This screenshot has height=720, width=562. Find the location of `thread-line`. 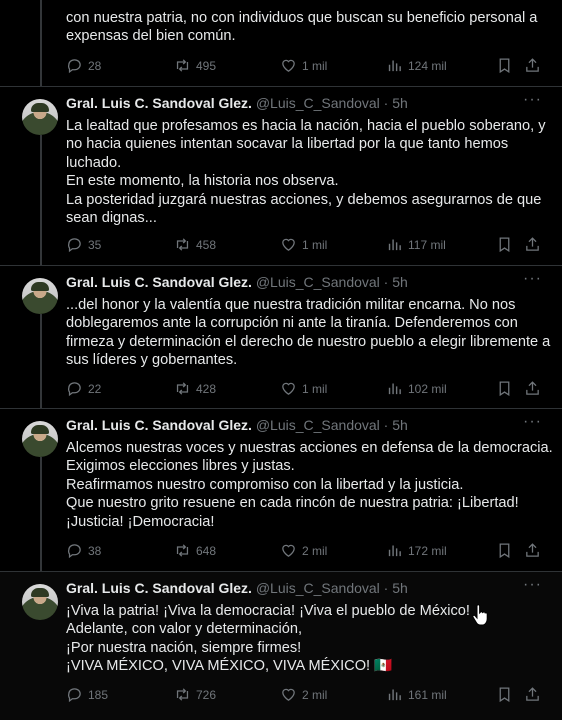

thread-line is located at coordinates (41, 200).